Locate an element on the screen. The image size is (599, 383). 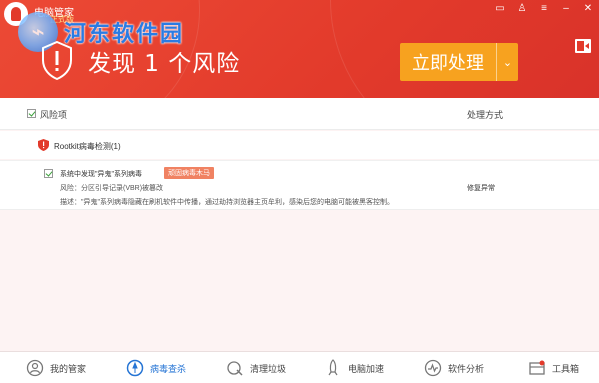
risk-type-badge: 顽固病毒木马 is located at coordinates (189, 173).